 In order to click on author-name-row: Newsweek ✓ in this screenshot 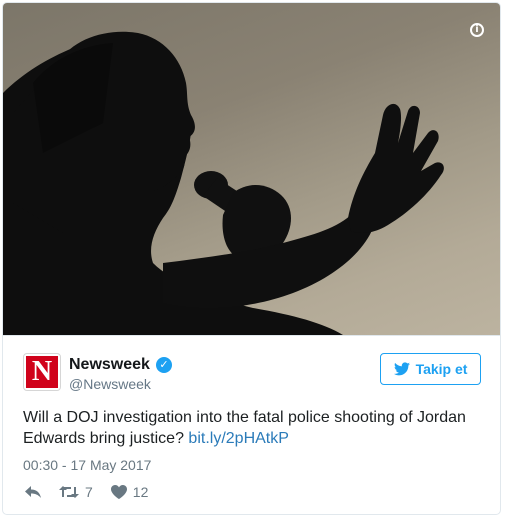, I will do `click(120, 365)`.